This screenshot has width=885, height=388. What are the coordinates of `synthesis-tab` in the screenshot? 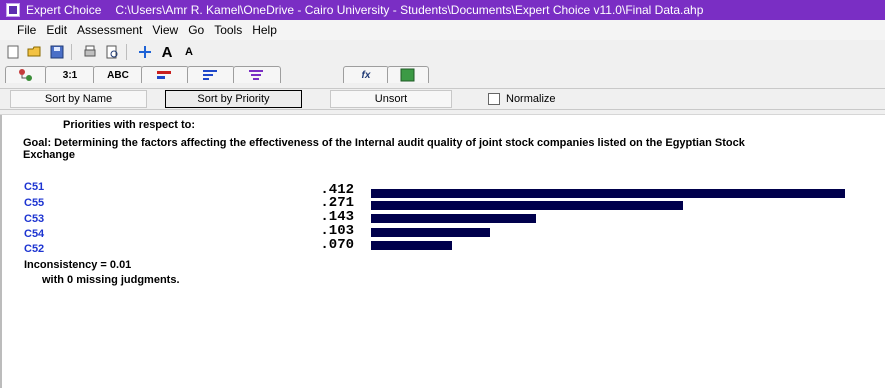 It's located at (257, 74).